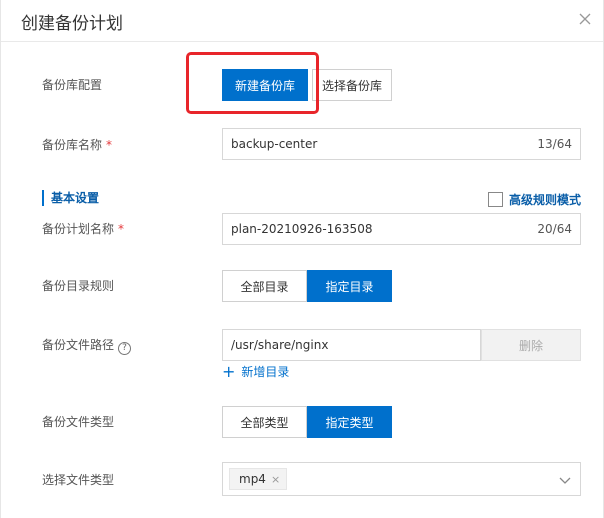  I want to click on plus-icon: +, so click(229, 371).